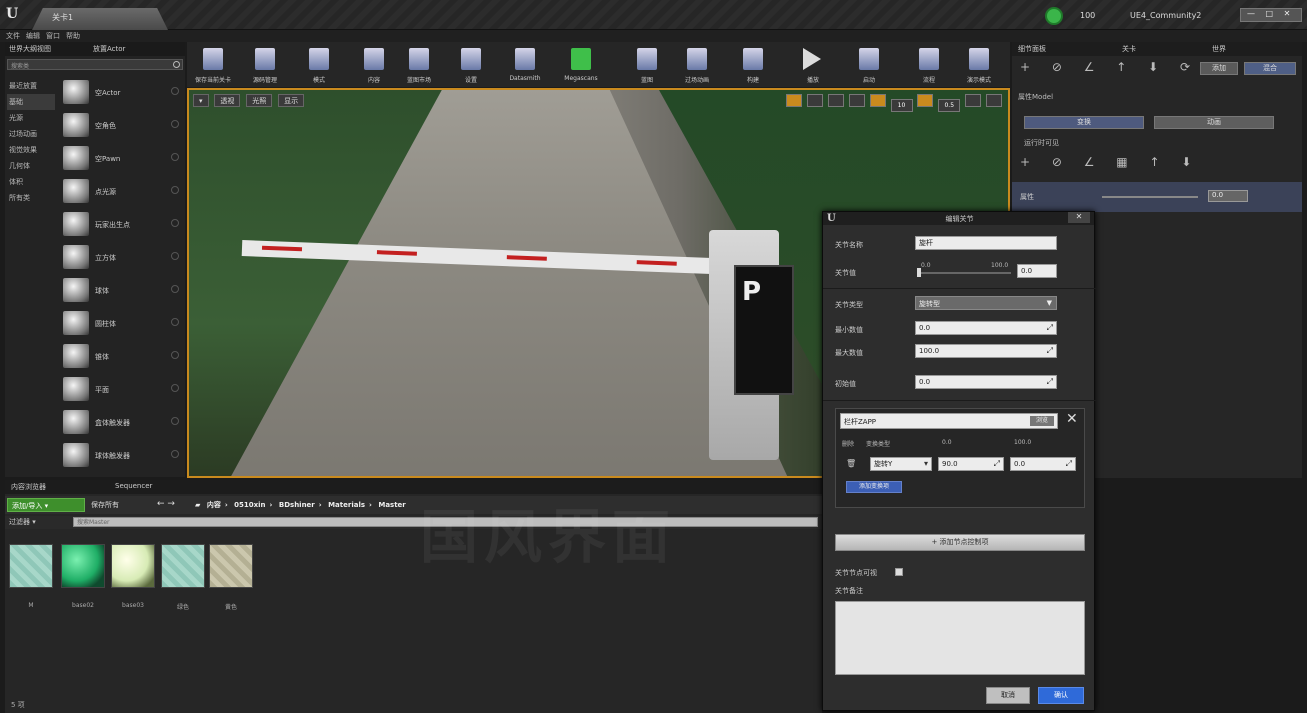 The height and width of the screenshot is (713, 1307). What do you see at coordinates (120, 454) in the screenshot?
I see `list-item: 球体触发器` at bounding box center [120, 454].